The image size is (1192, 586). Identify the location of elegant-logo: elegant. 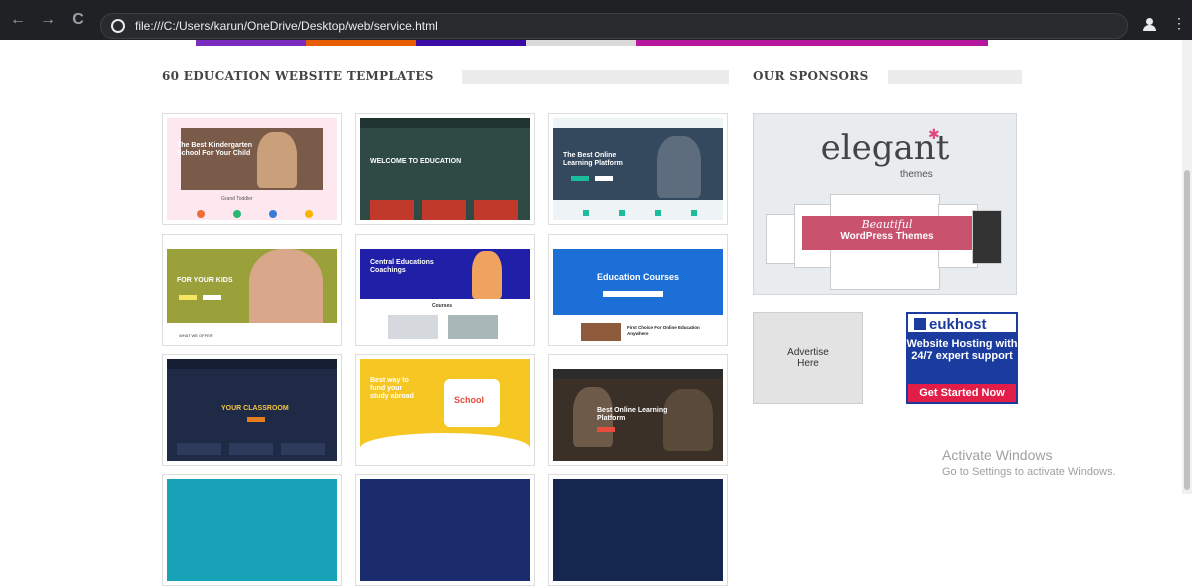
(885, 148).